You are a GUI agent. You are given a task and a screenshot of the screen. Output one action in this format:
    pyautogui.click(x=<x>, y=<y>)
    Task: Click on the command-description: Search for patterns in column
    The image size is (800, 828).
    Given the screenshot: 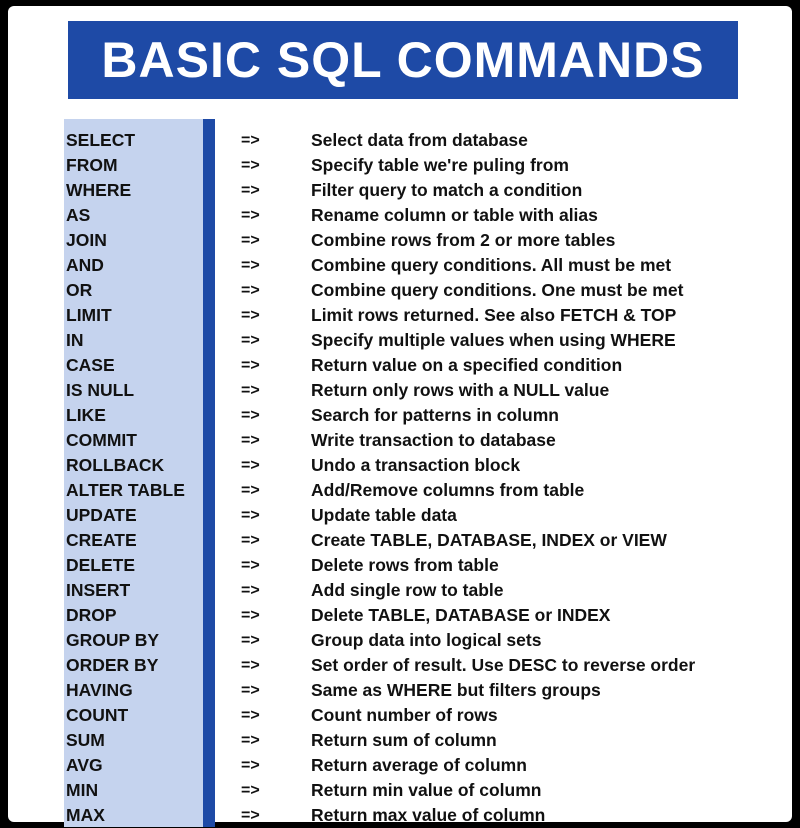 What is the action you would take?
    pyautogui.click(x=435, y=415)
    